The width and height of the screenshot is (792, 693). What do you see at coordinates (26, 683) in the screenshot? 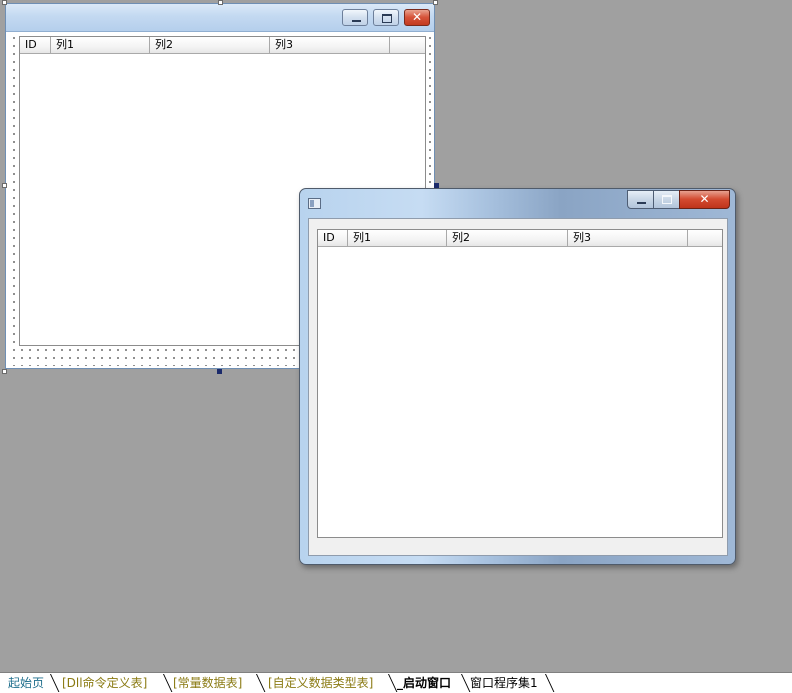
I see `tab-start-page: 起始页` at bounding box center [26, 683].